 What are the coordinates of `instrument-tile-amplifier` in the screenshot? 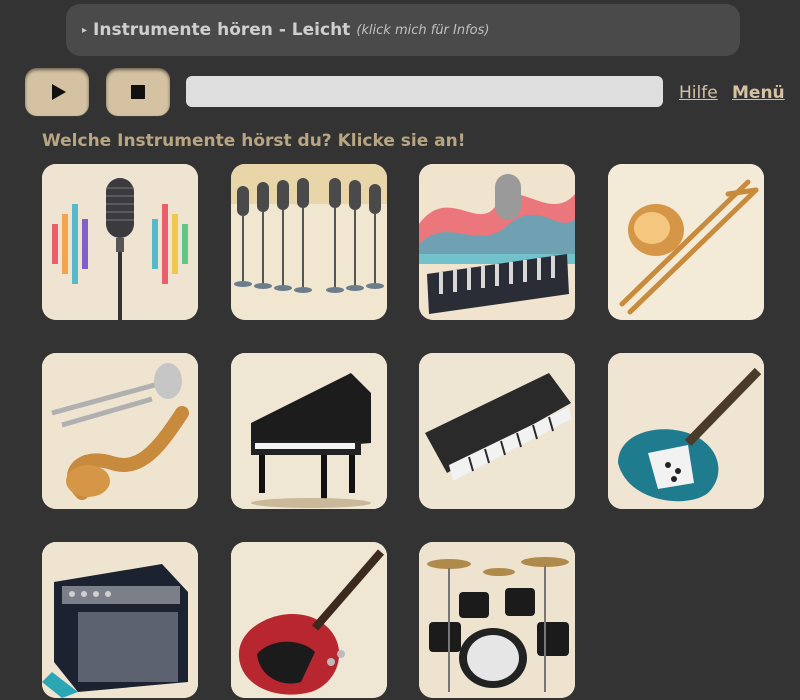 It's located at (120, 620).